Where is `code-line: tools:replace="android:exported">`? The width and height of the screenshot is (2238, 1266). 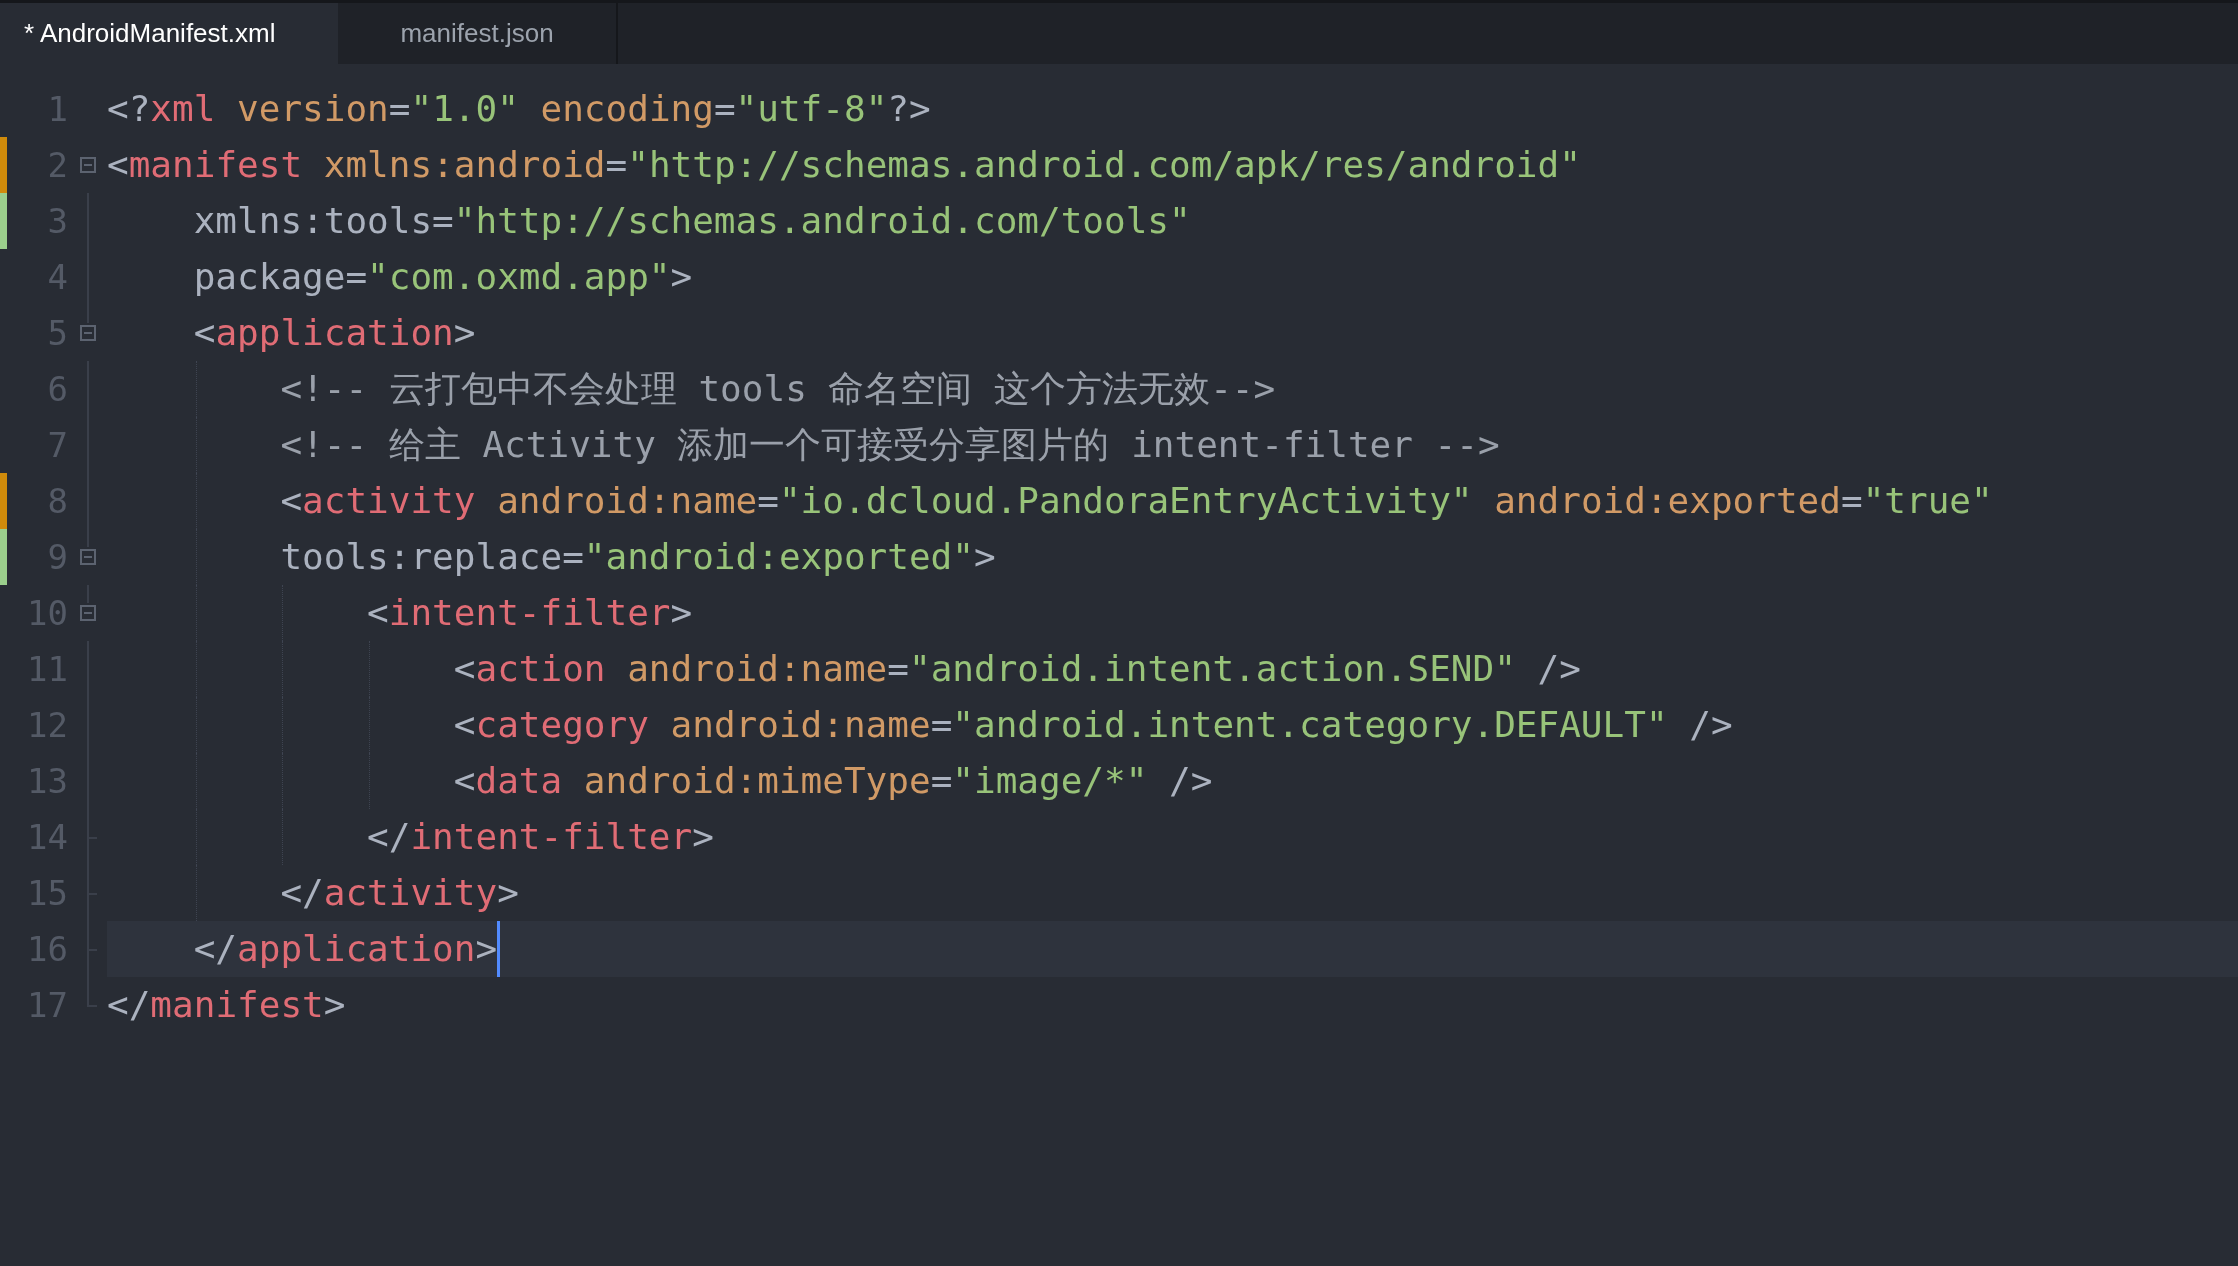 code-line: tools:replace="android:exported"> is located at coordinates (637, 557).